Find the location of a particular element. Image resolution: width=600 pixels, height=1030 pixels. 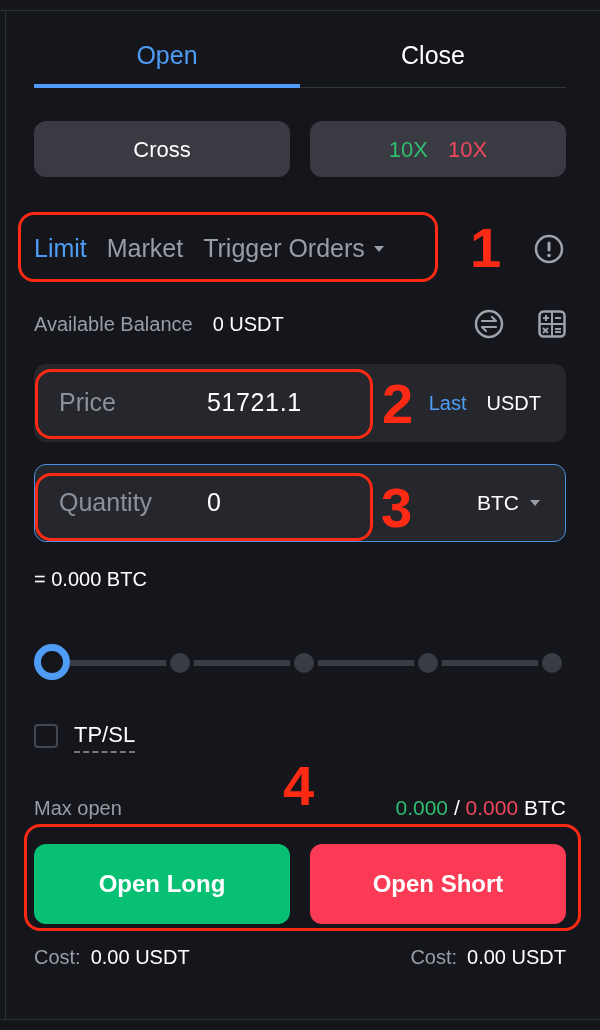

order-type-tab: Trigger Orders is located at coordinates (294, 249).